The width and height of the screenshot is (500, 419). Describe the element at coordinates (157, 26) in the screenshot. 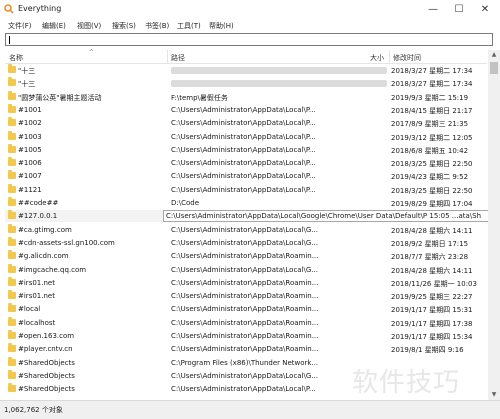

I see `menu-bookmarks: 书签(B)` at that location.